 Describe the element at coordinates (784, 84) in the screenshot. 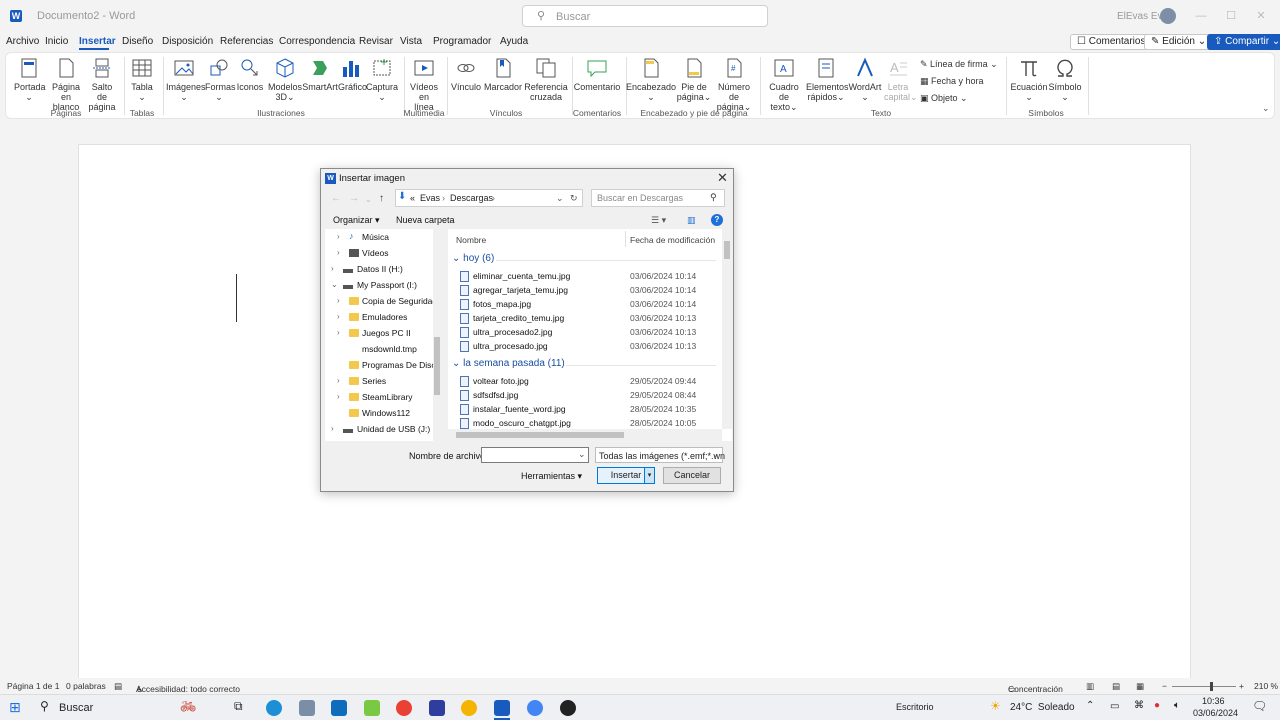

I see `cuadro-texto-button: A Cuadro de texto⌄` at that location.